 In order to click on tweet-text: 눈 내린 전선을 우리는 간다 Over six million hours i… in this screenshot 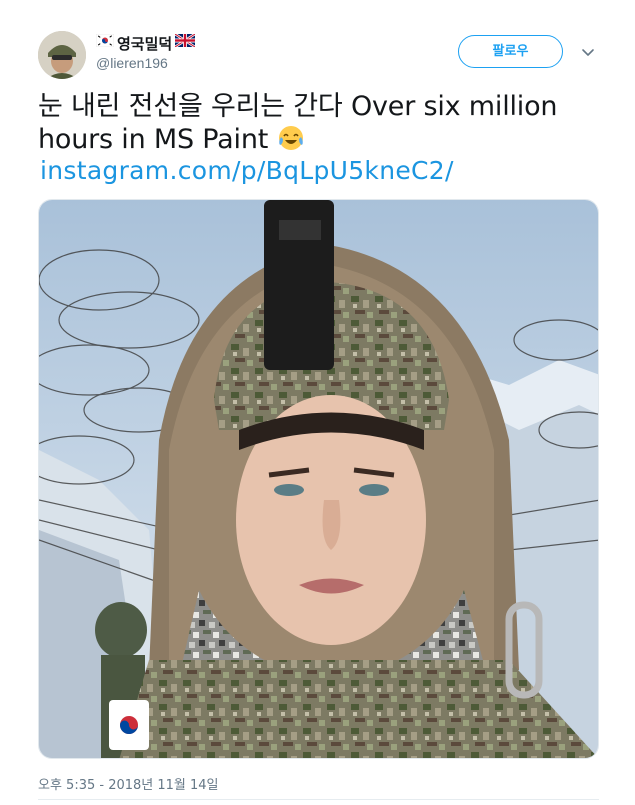, I will do `click(318, 125)`.